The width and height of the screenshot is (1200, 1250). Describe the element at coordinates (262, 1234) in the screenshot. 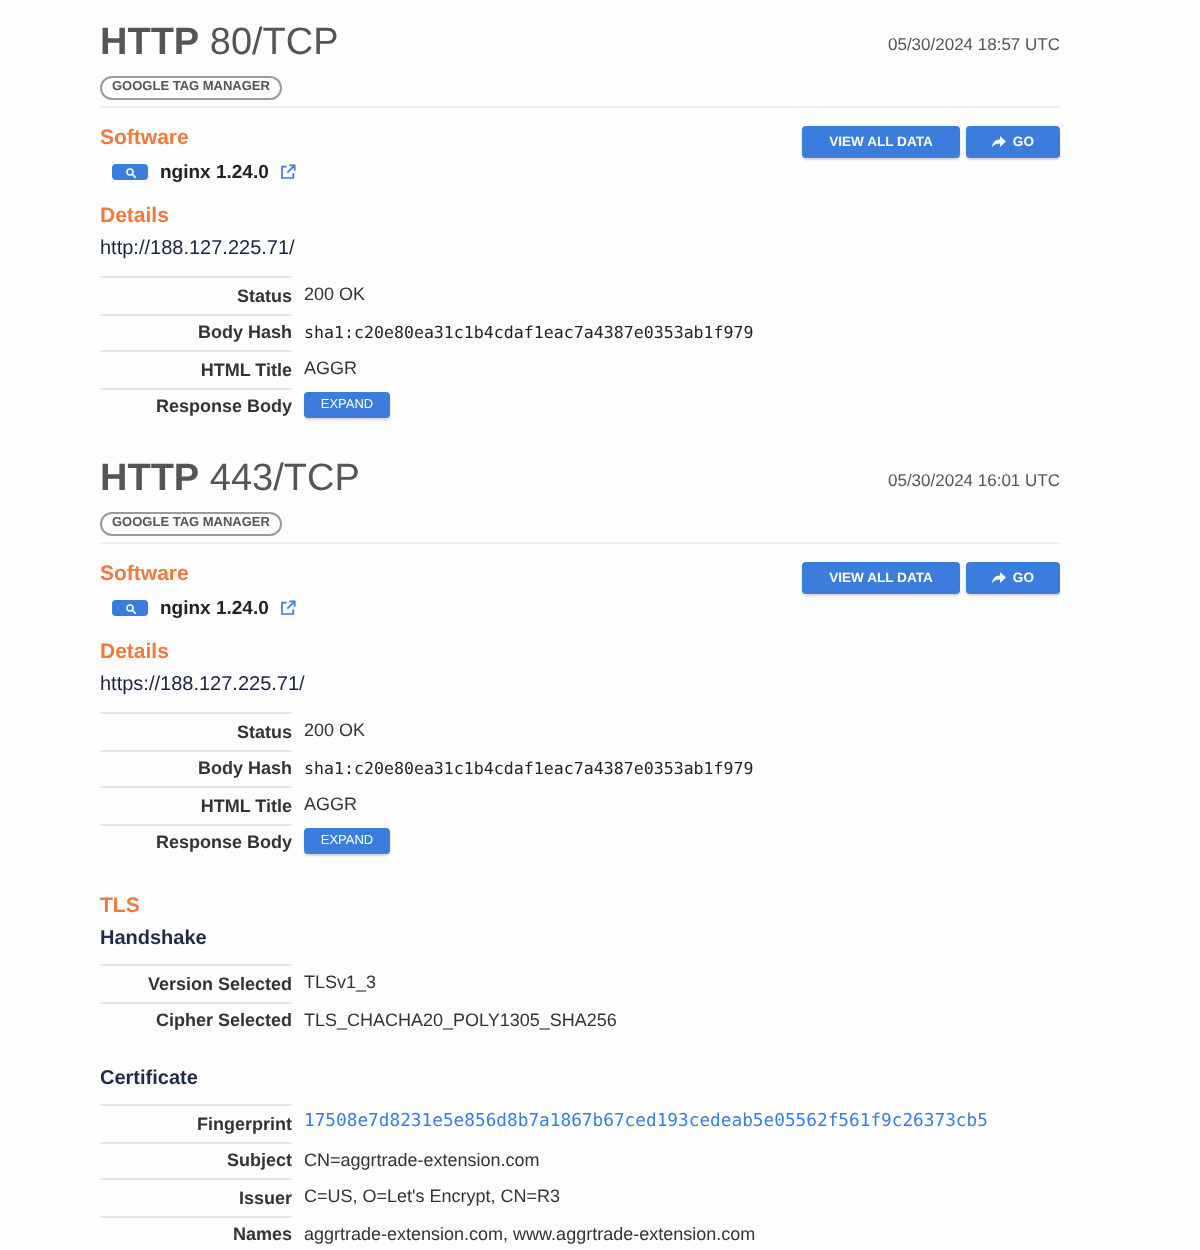

I see `field-label: Names` at that location.